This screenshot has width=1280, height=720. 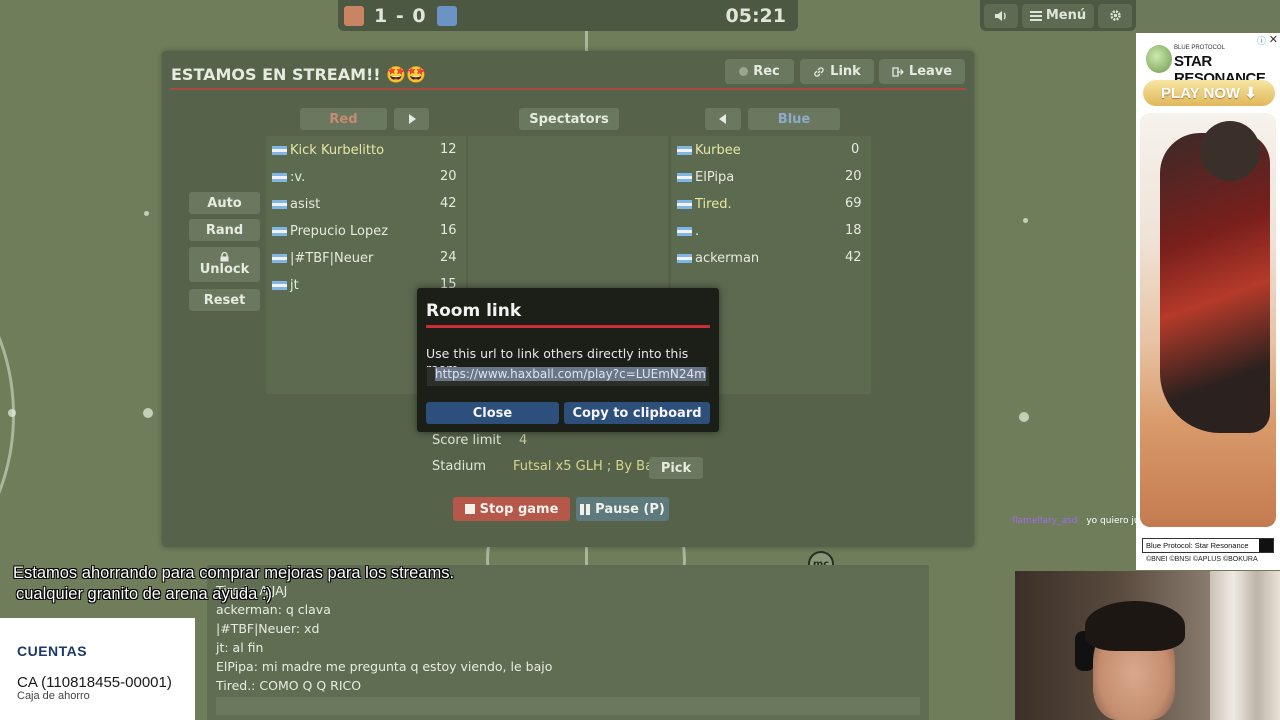 I want to click on search-icon, so click(x=1266, y=545).